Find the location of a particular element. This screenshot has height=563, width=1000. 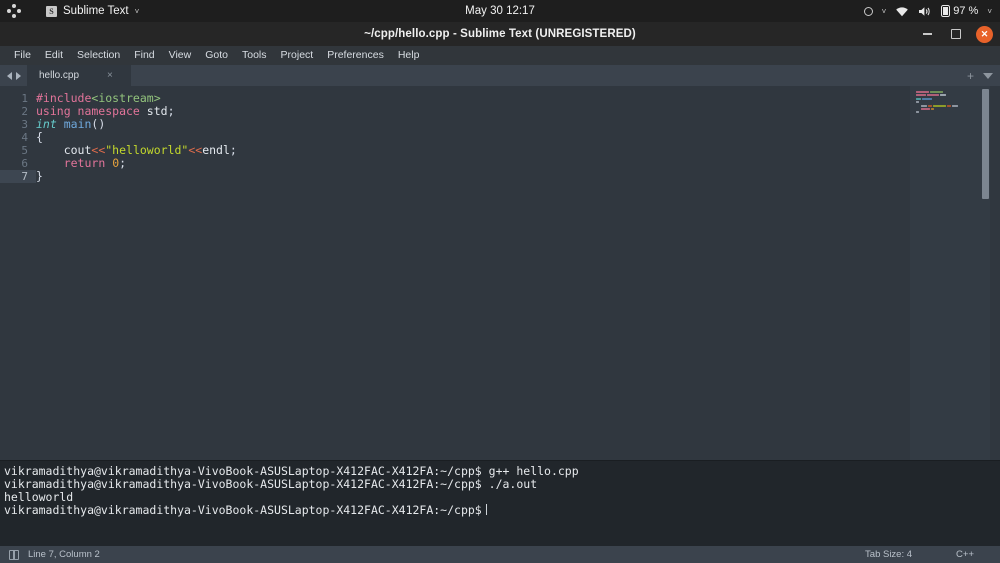

window-controls: ✕ is located at coordinates (956, 34).